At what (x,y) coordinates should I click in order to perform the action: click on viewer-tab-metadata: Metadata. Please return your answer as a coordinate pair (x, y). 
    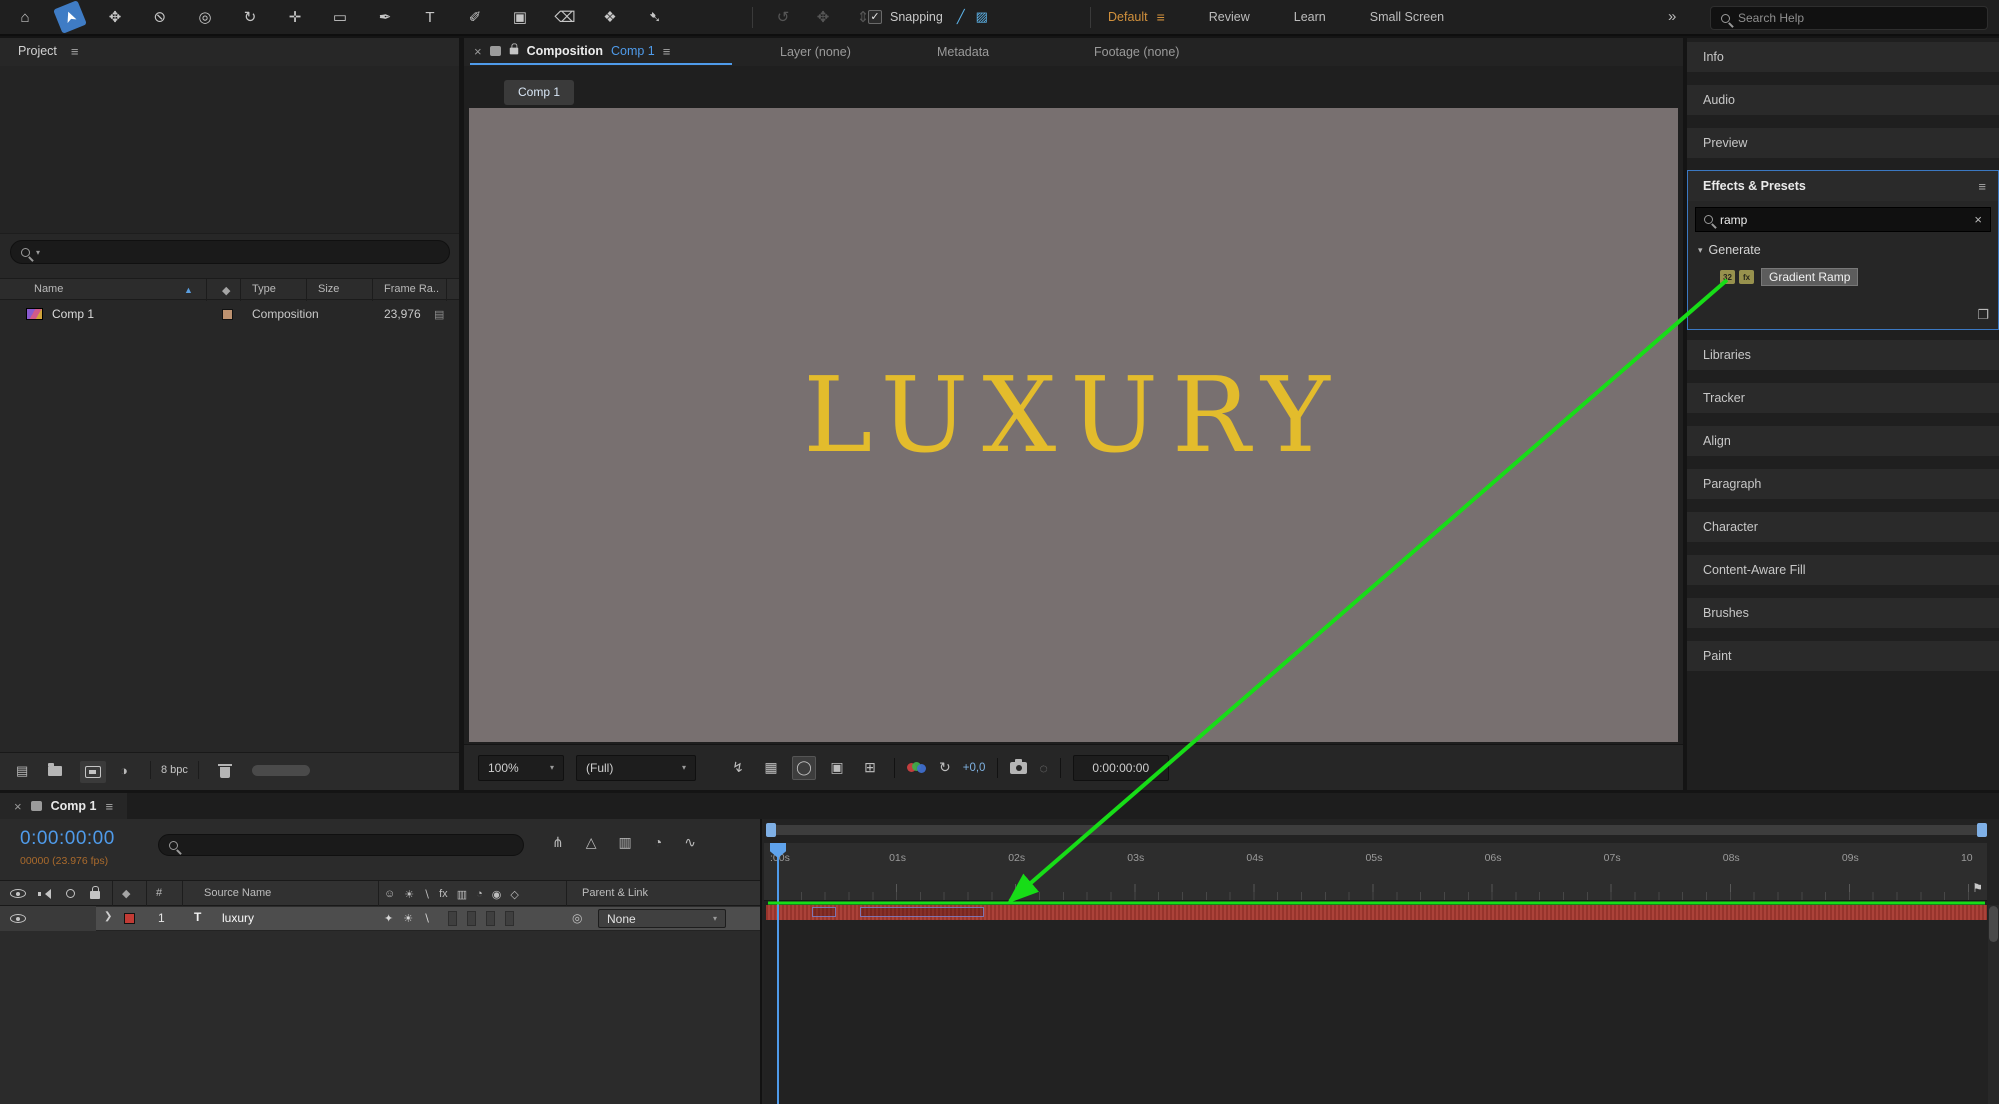
    Looking at the image, I should click on (963, 52).